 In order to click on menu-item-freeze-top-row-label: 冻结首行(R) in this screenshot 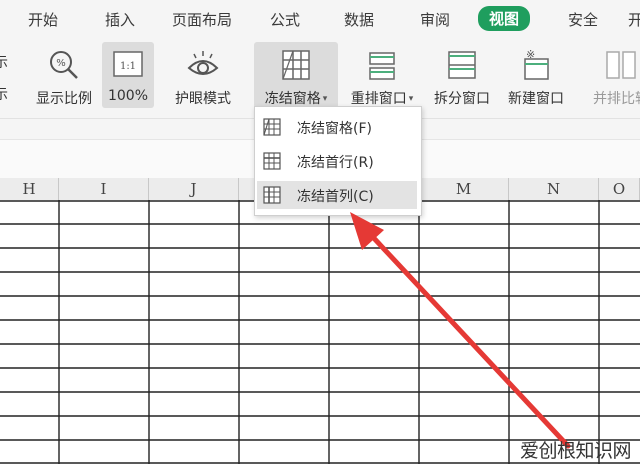, I will do `click(335, 163)`.